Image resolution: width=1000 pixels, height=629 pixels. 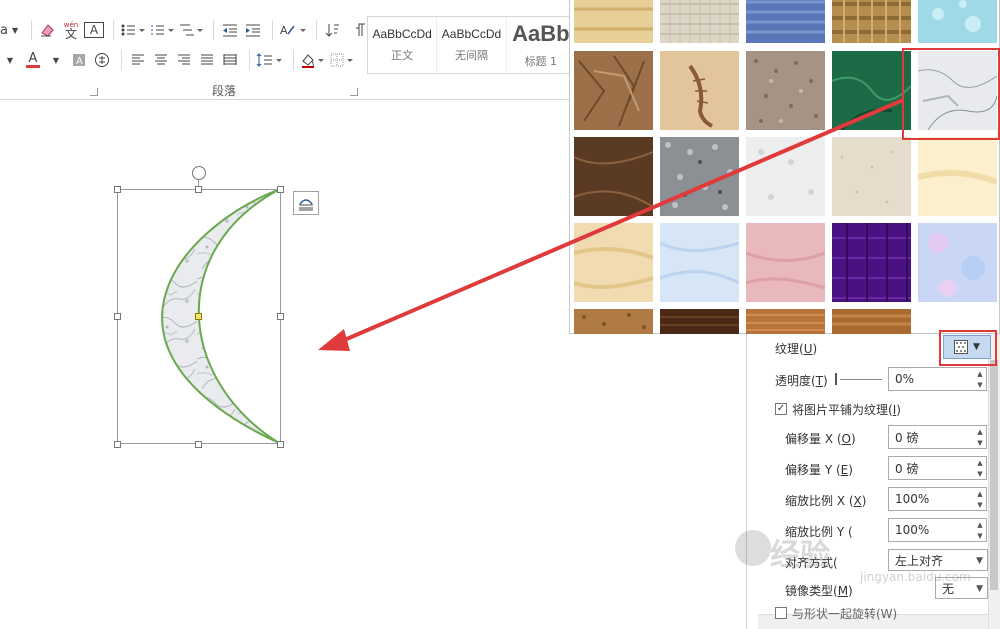 What do you see at coordinates (613, 21) in the screenshot?
I see `texture-papyrus` at bounding box center [613, 21].